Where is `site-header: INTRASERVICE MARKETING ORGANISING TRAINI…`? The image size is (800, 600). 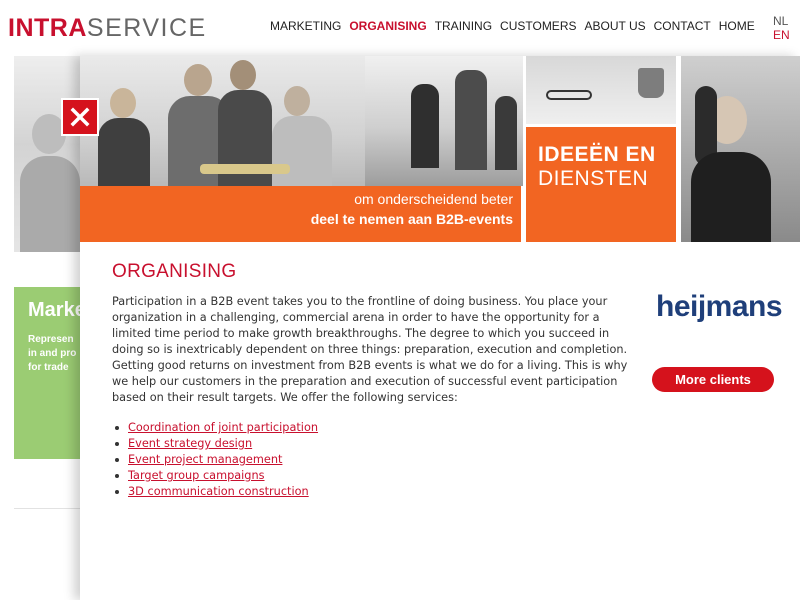 site-header: INTRASERVICE MARKETING ORGANISING TRAINI… is located at coordinates (400, 28).